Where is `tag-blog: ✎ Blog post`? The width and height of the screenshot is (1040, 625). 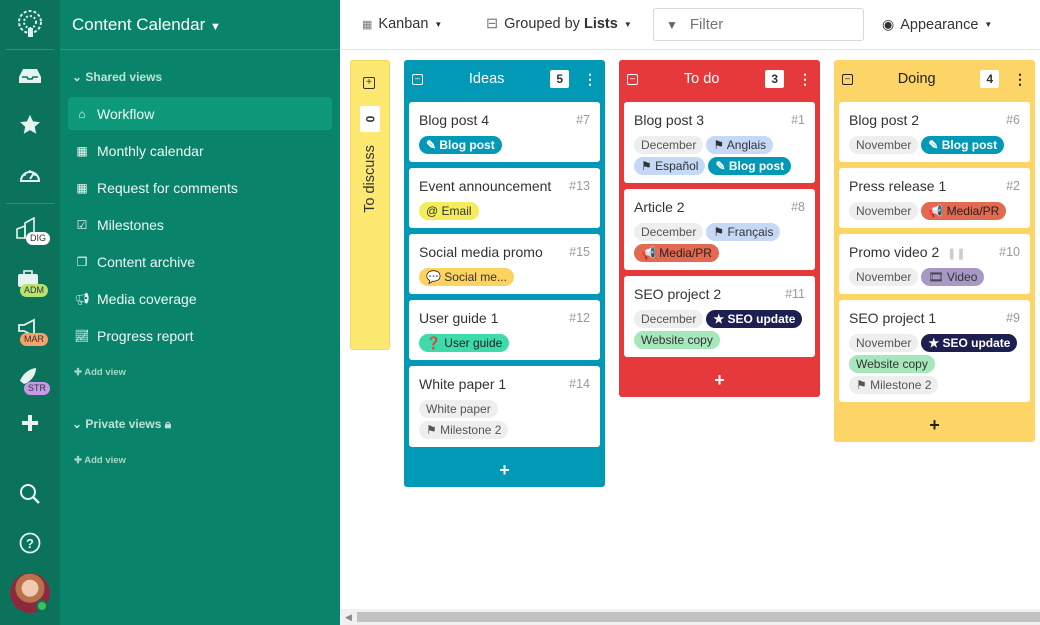
tag-blog: ✎ Blog post is located at coordinates (750, 166).